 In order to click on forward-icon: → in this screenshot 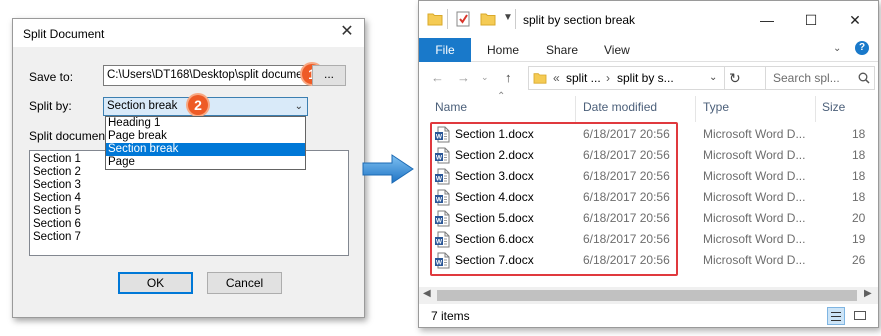, I will do `click(463, 77)`.